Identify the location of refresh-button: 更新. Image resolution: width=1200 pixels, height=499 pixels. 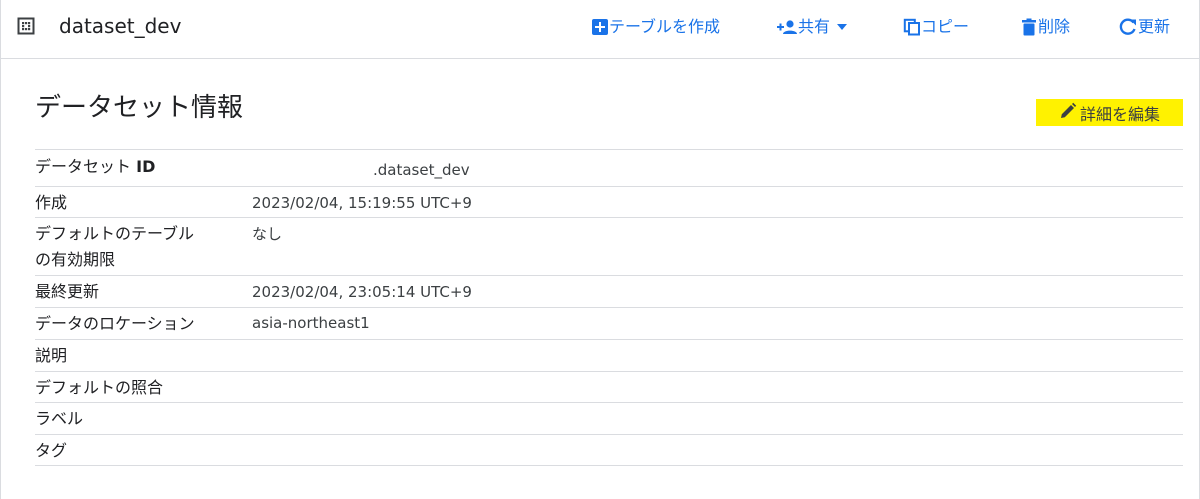
(1144, 27).